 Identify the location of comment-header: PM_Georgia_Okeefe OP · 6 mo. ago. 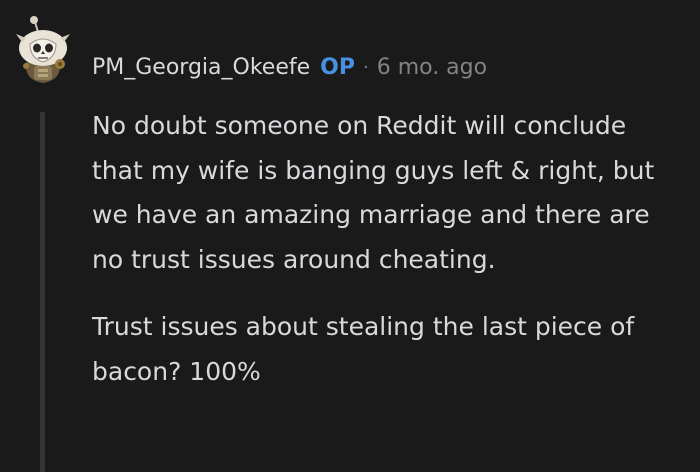
(289, 67).